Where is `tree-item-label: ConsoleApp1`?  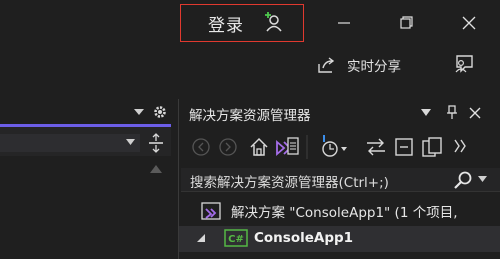 tree-item-label: ConsoleApp1 is located at coordinates (303, 238).